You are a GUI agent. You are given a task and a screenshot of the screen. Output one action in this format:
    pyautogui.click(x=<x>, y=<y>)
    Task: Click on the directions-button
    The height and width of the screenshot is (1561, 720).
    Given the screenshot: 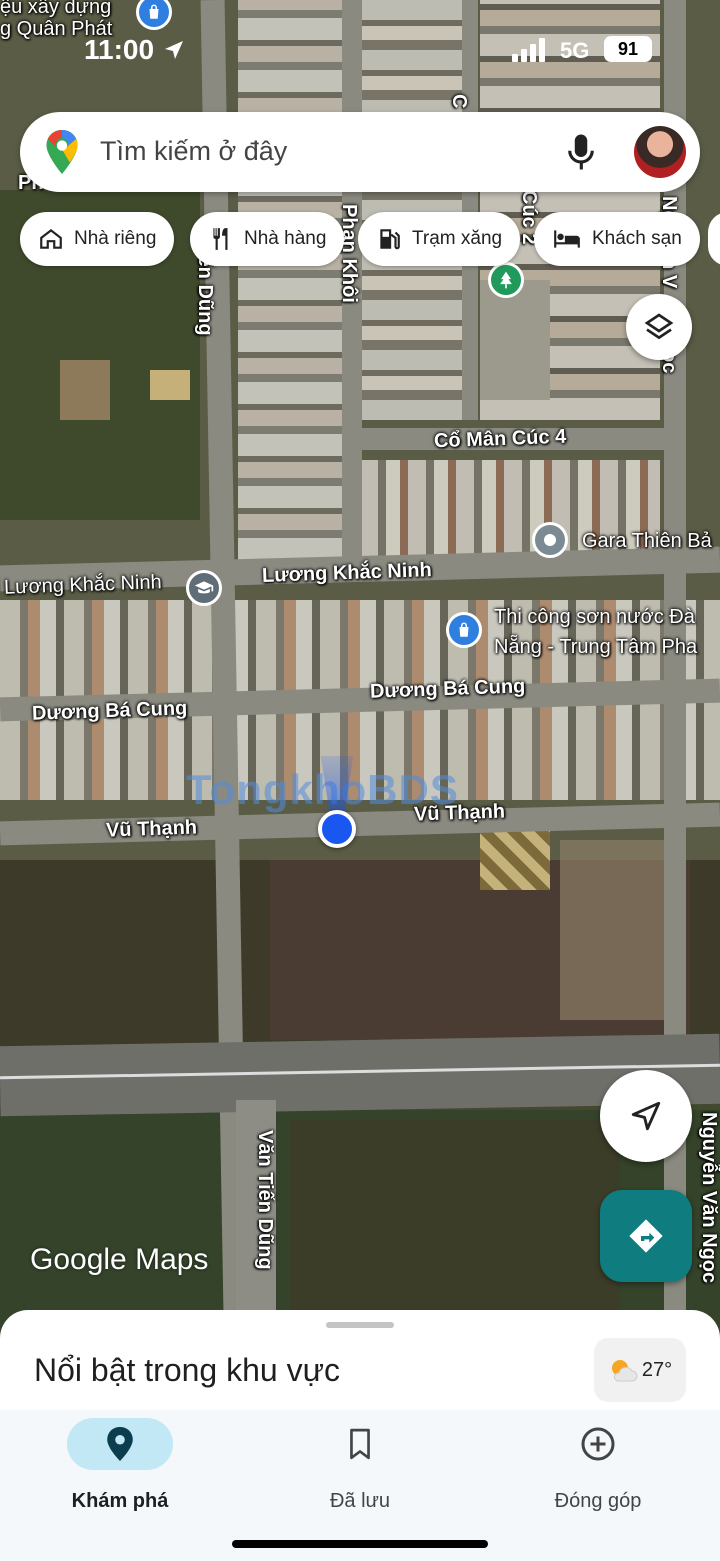 What is the action you would take?
    pyautogui.click(x=646, y=1236)
    